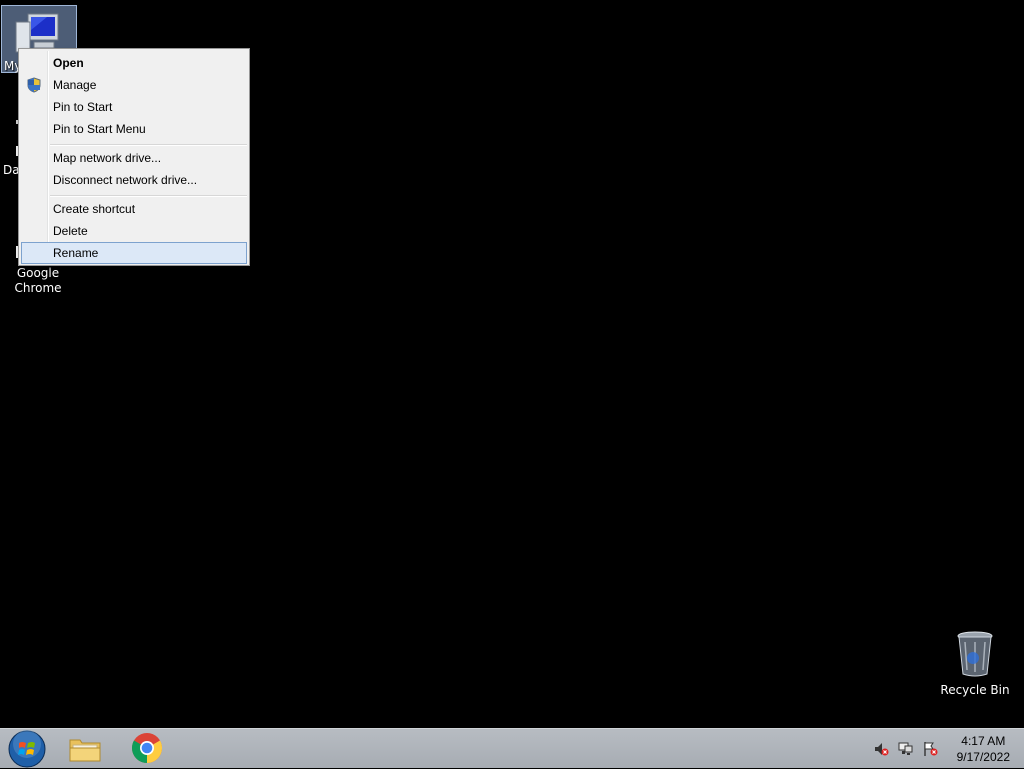  I want to click on menu-item-label: Manage, so click(75, 85).